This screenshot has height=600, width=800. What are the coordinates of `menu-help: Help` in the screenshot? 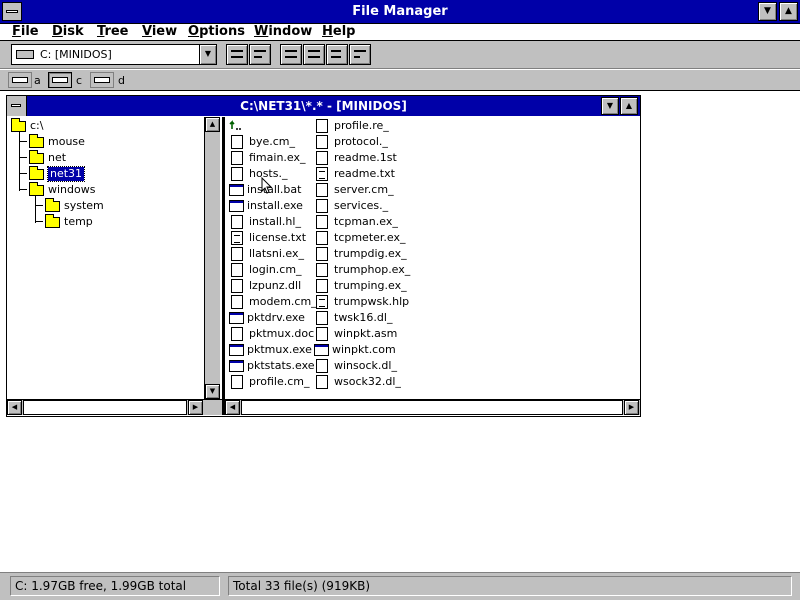 It's located at (338, 31).